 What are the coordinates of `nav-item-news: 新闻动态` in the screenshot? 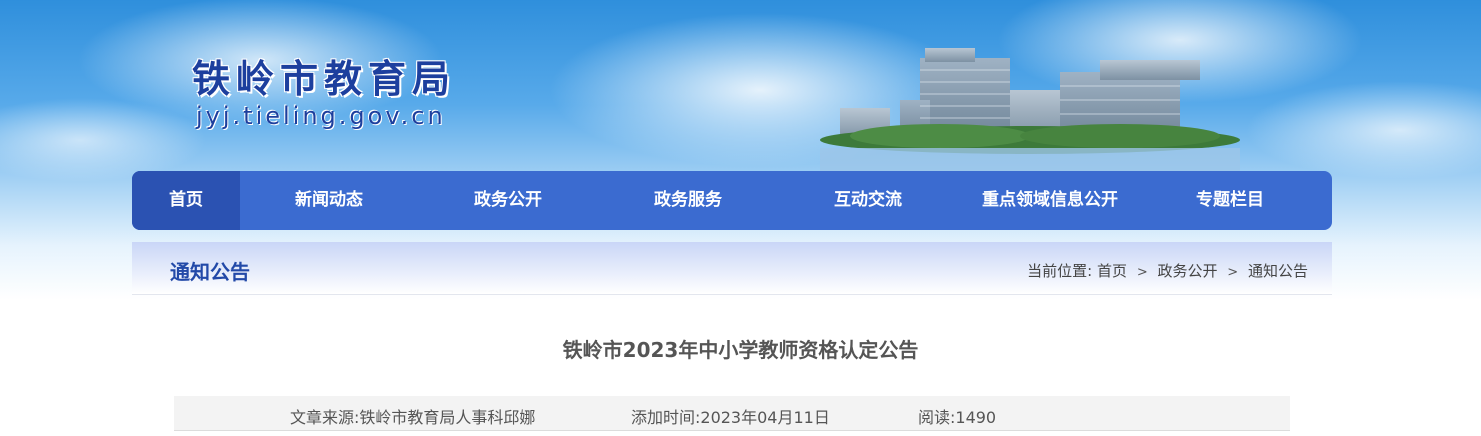 It's located at (329, 200).